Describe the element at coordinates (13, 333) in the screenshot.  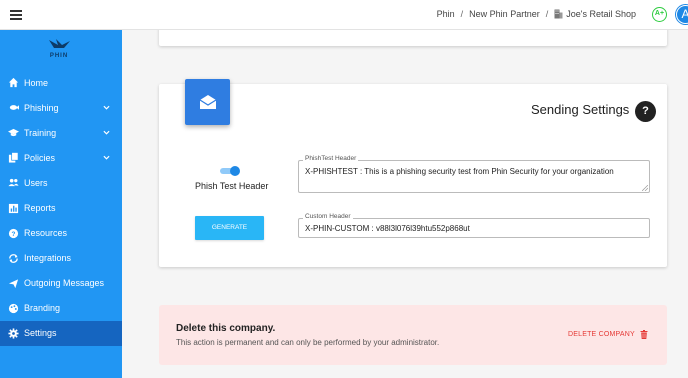
I see `gear-icon` at that location.